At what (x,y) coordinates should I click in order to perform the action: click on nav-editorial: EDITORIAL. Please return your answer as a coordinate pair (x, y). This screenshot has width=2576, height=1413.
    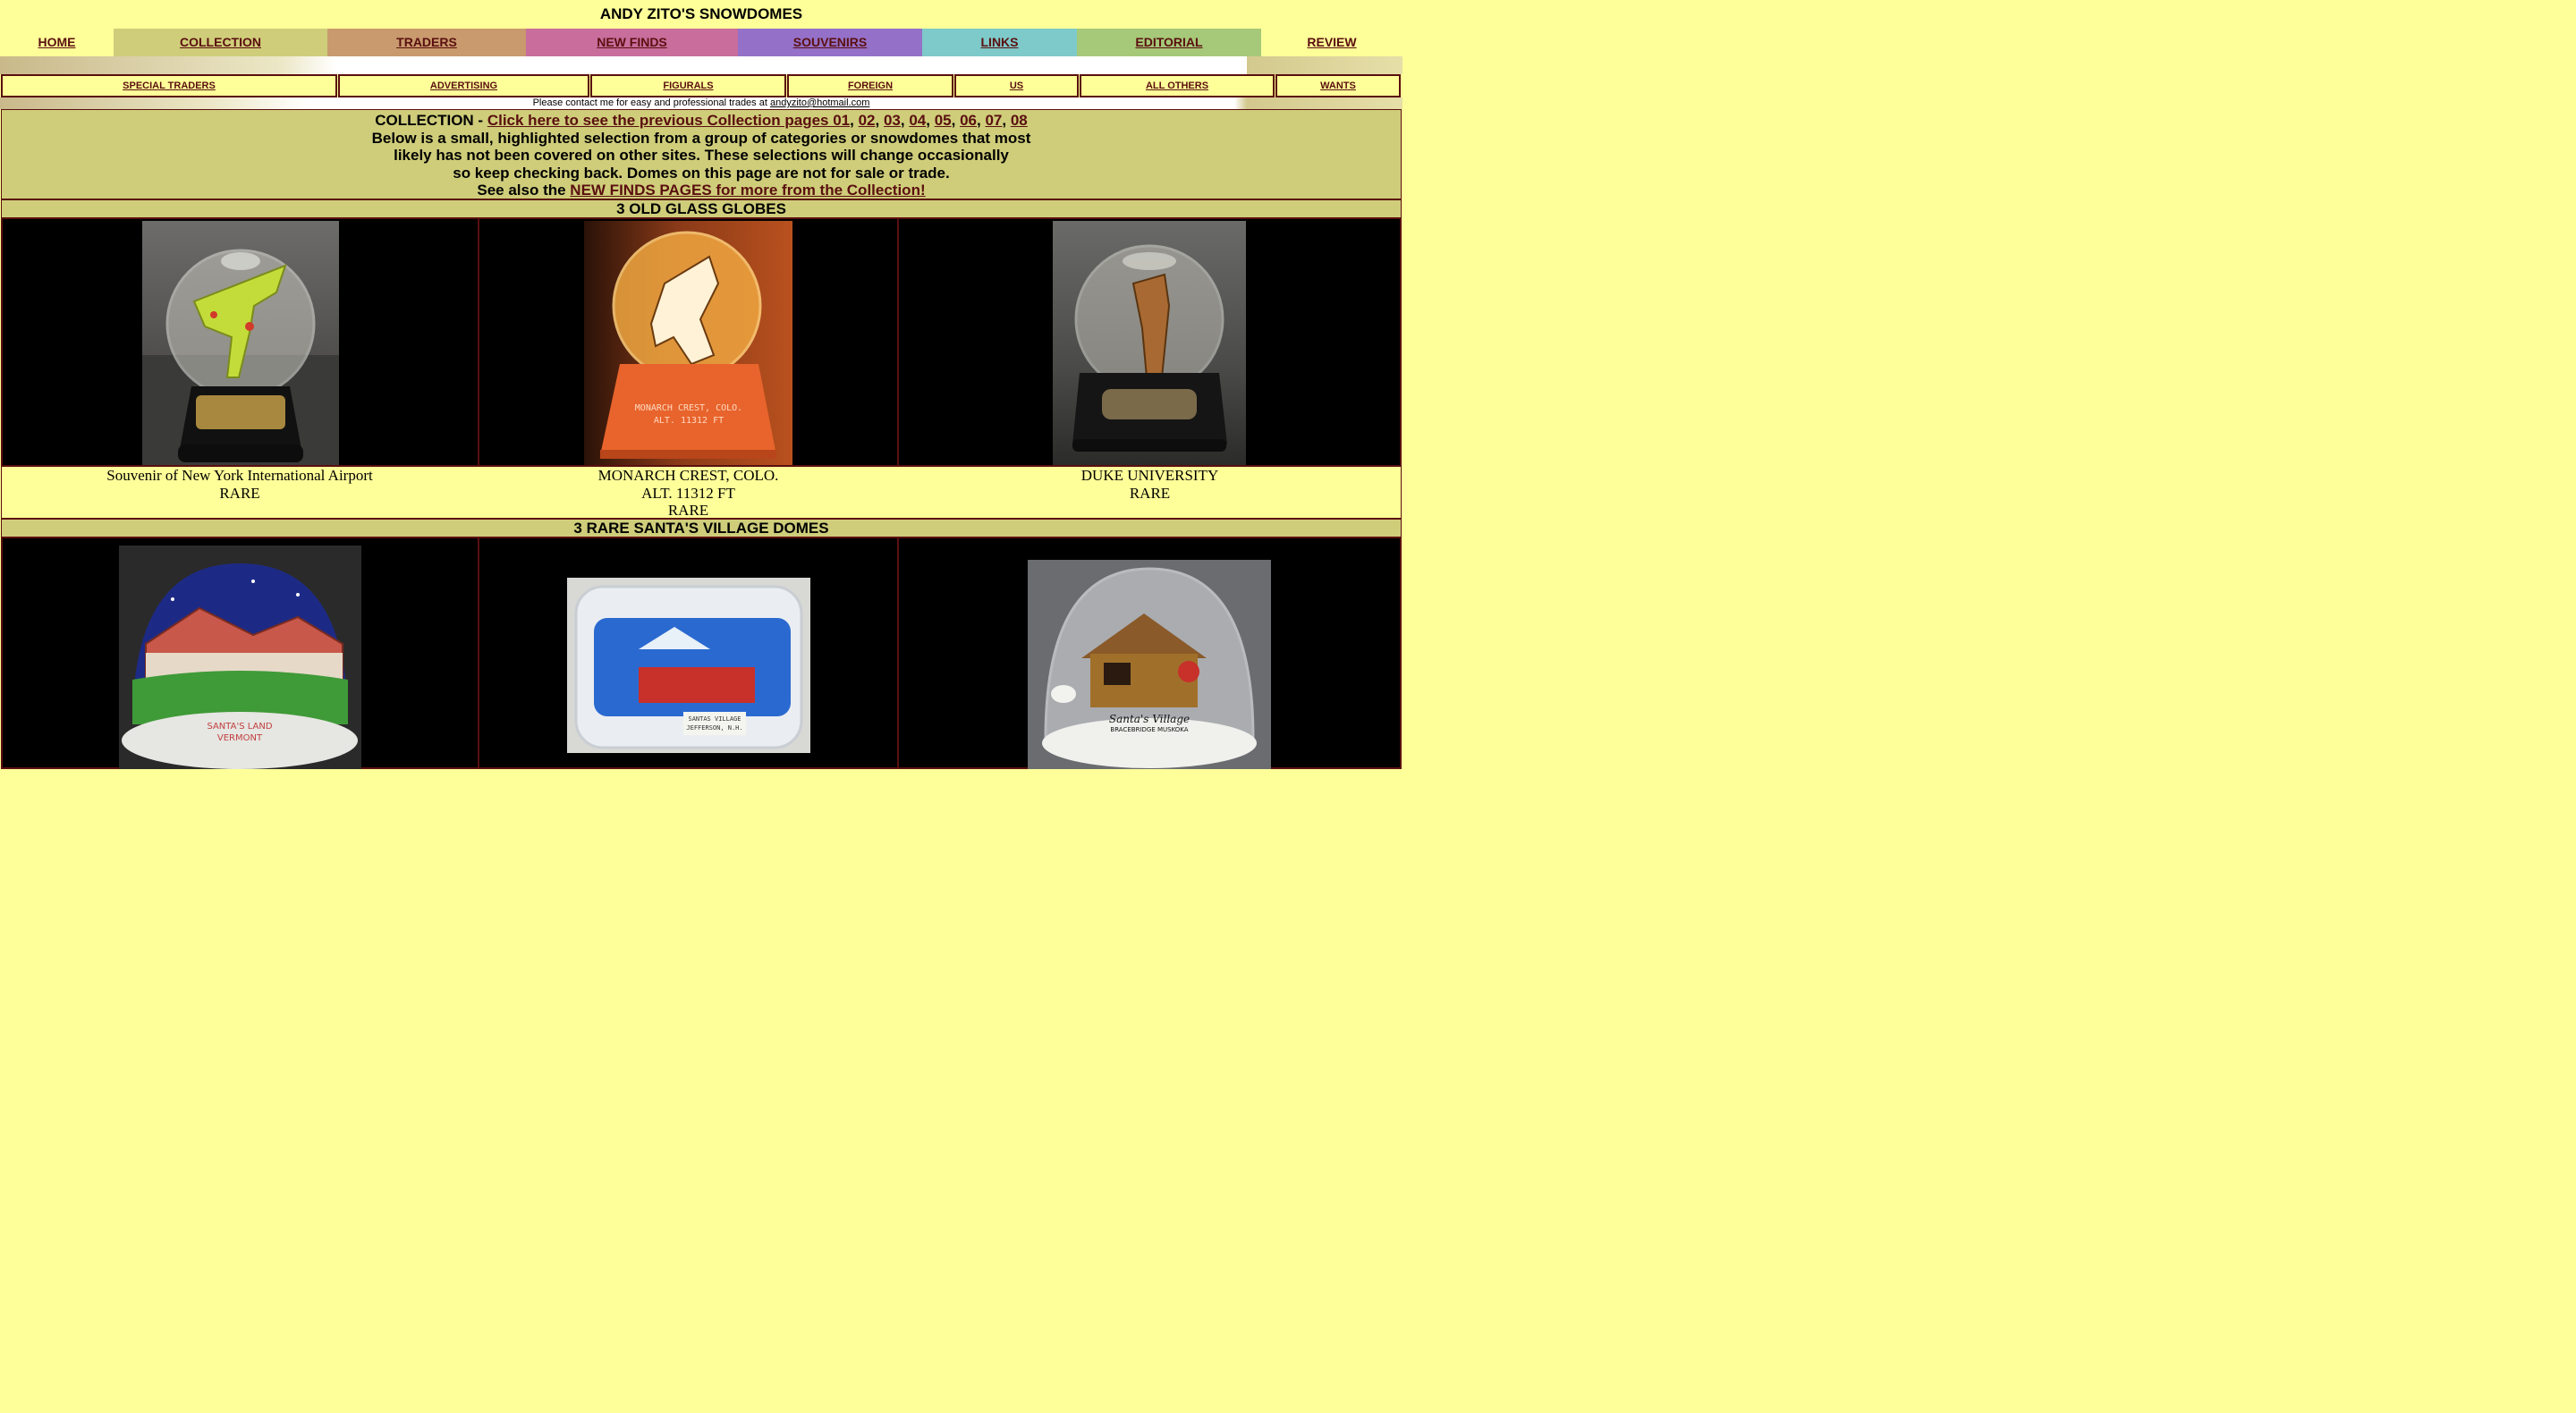
    Looking at the image, I should click on (1169, 42).